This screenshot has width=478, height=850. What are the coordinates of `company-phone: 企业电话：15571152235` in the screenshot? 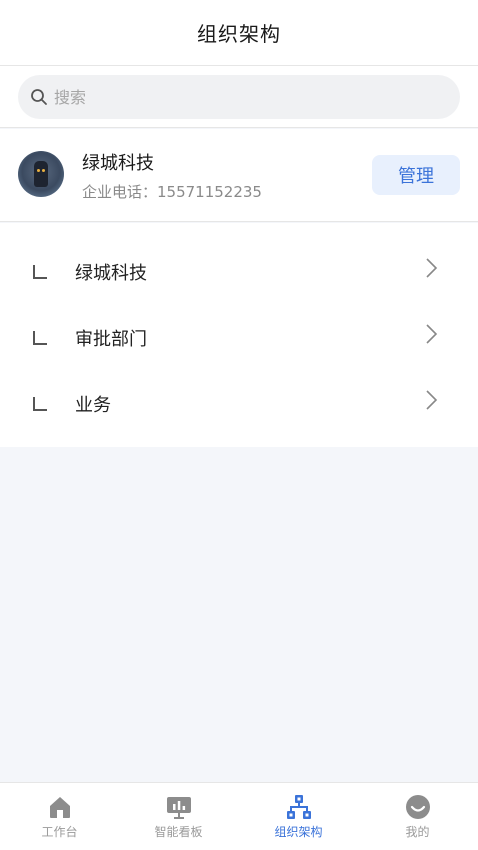 It's located at (172, 192).